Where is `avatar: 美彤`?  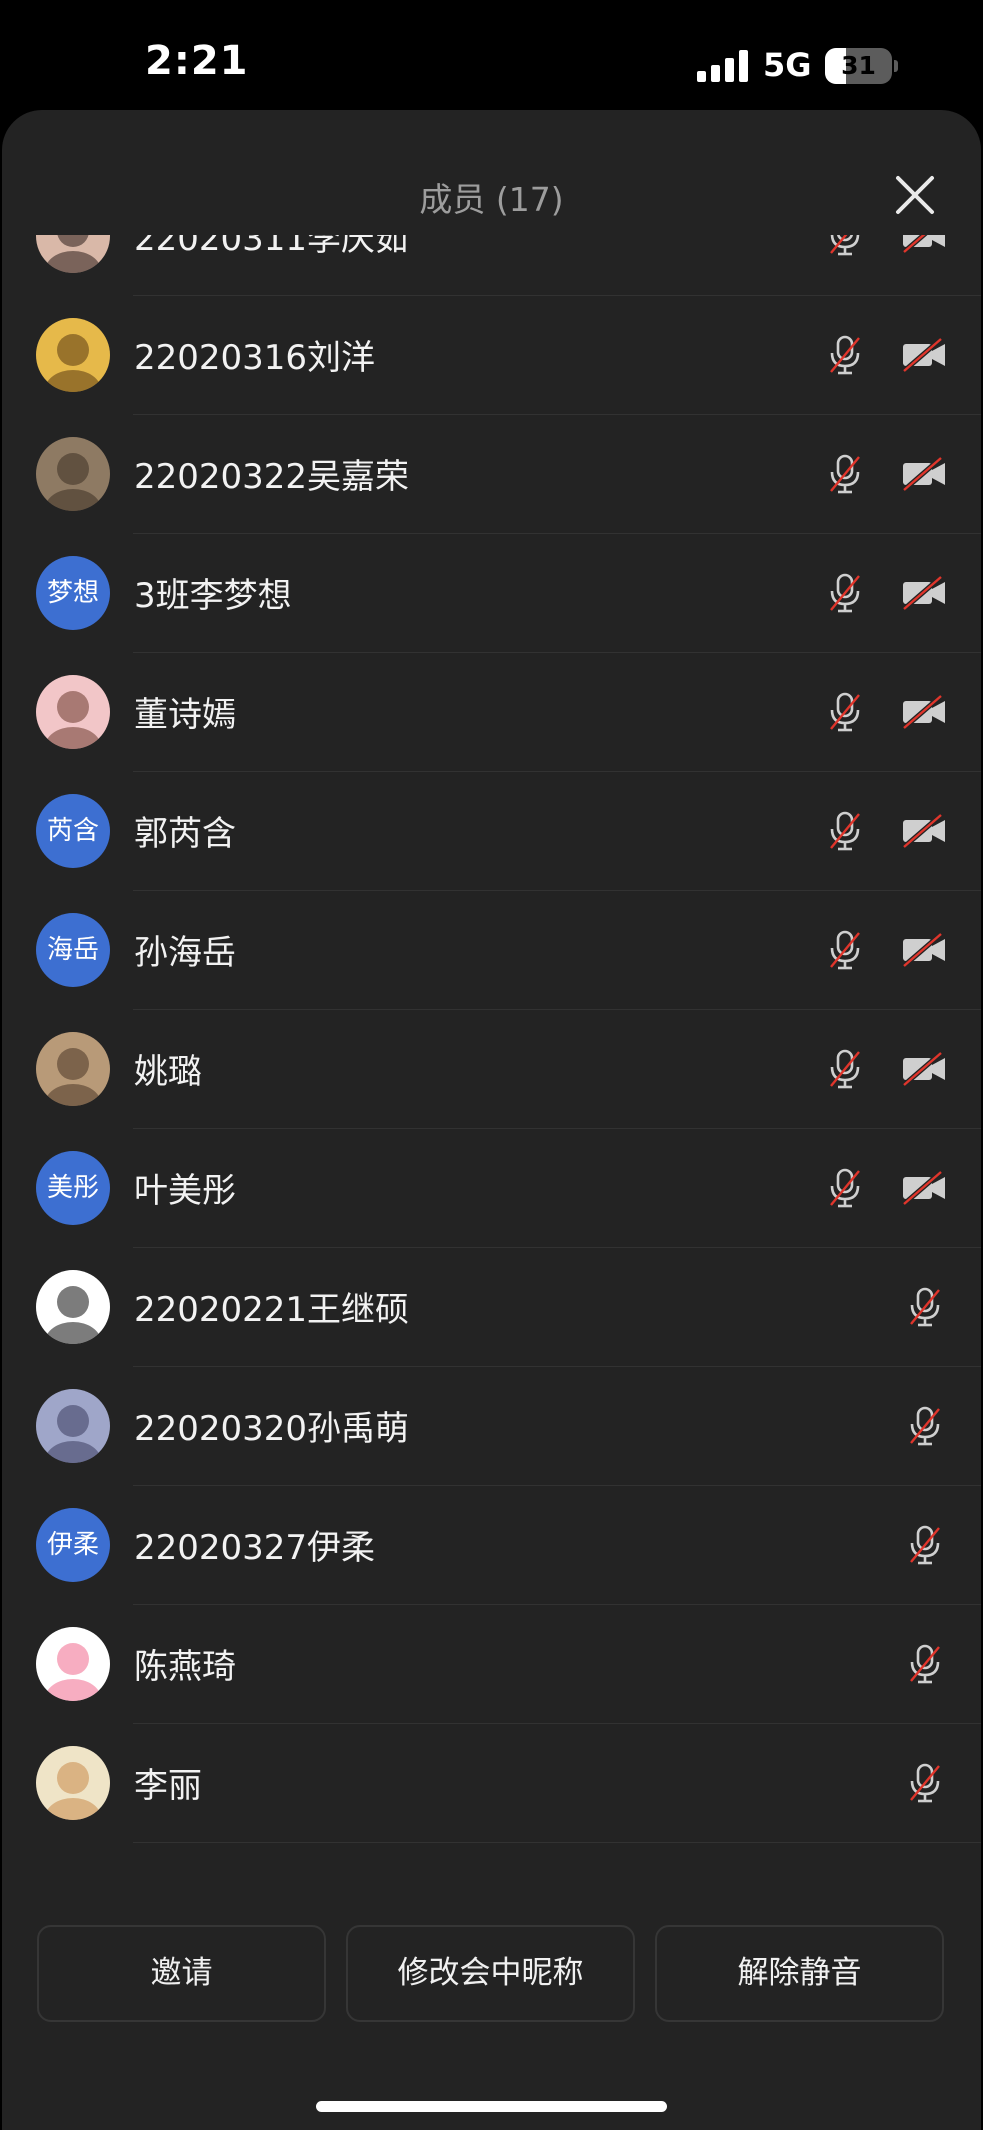
avatar: 美彤 is located at coordinates (73, 1188).